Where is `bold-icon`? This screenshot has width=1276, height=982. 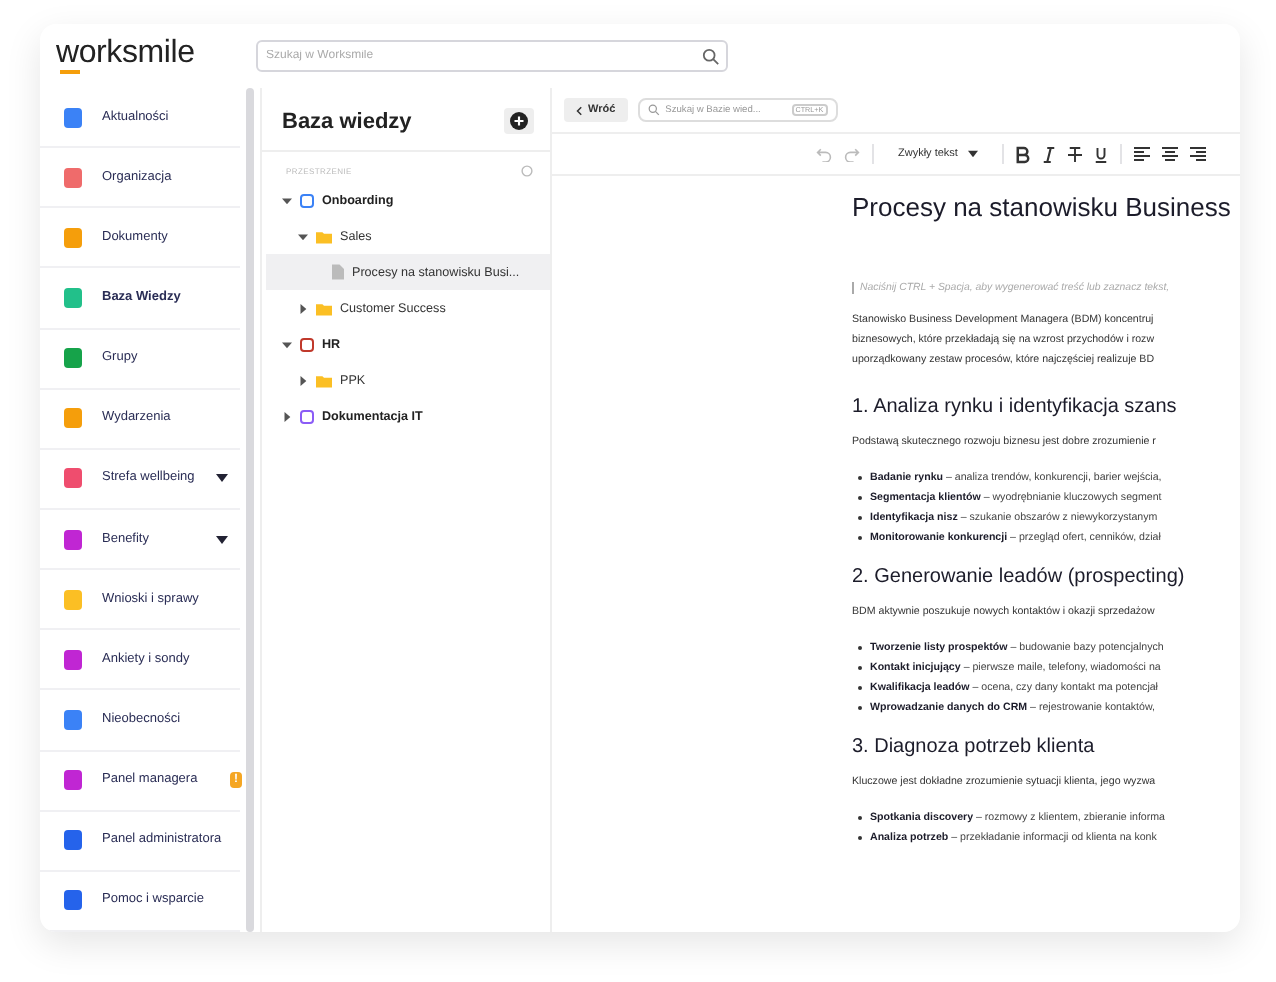 bold-icon is located at coordinates (1022, 154).